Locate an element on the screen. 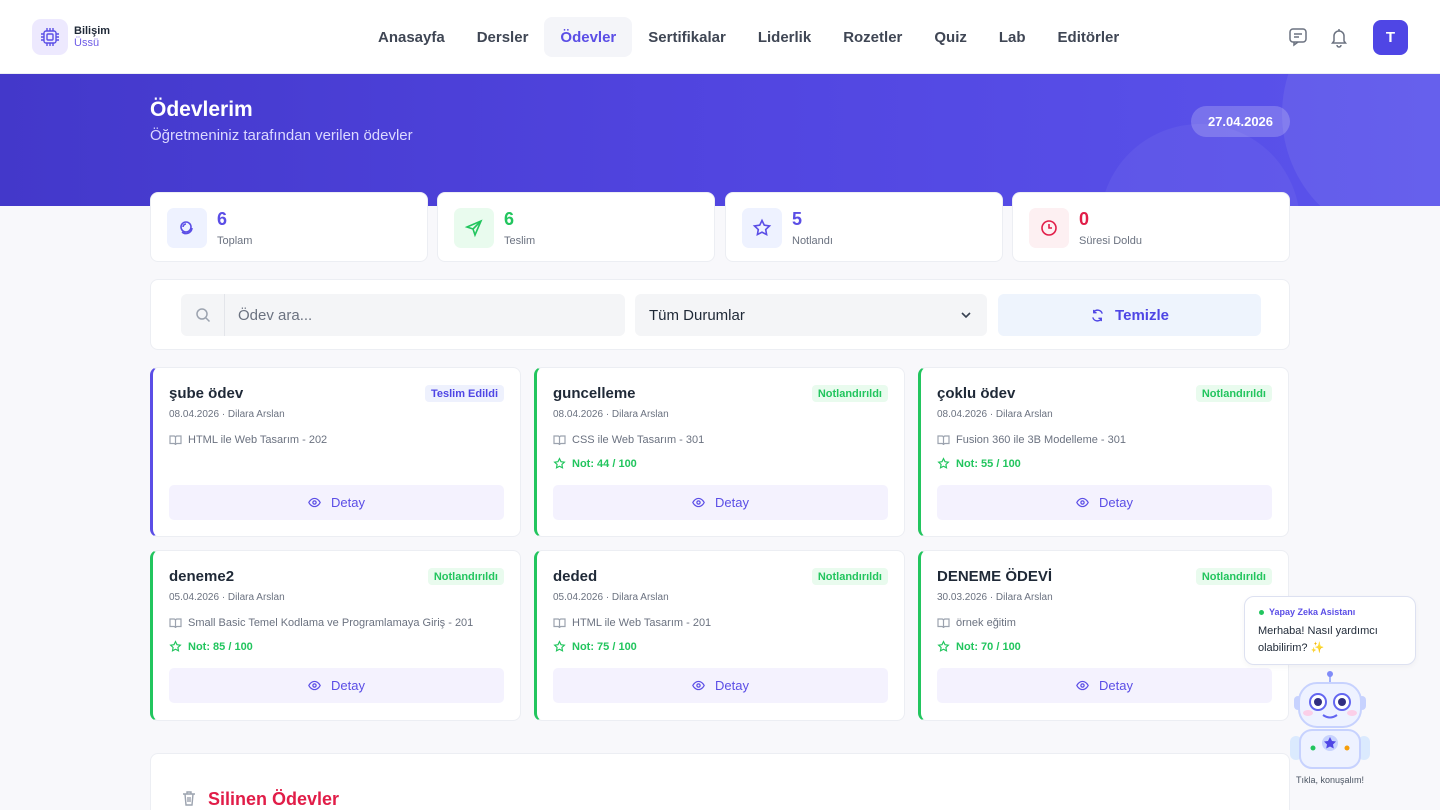  filter-bar: Tüm Durumlar Temizle is located at coordinates (720, 314).